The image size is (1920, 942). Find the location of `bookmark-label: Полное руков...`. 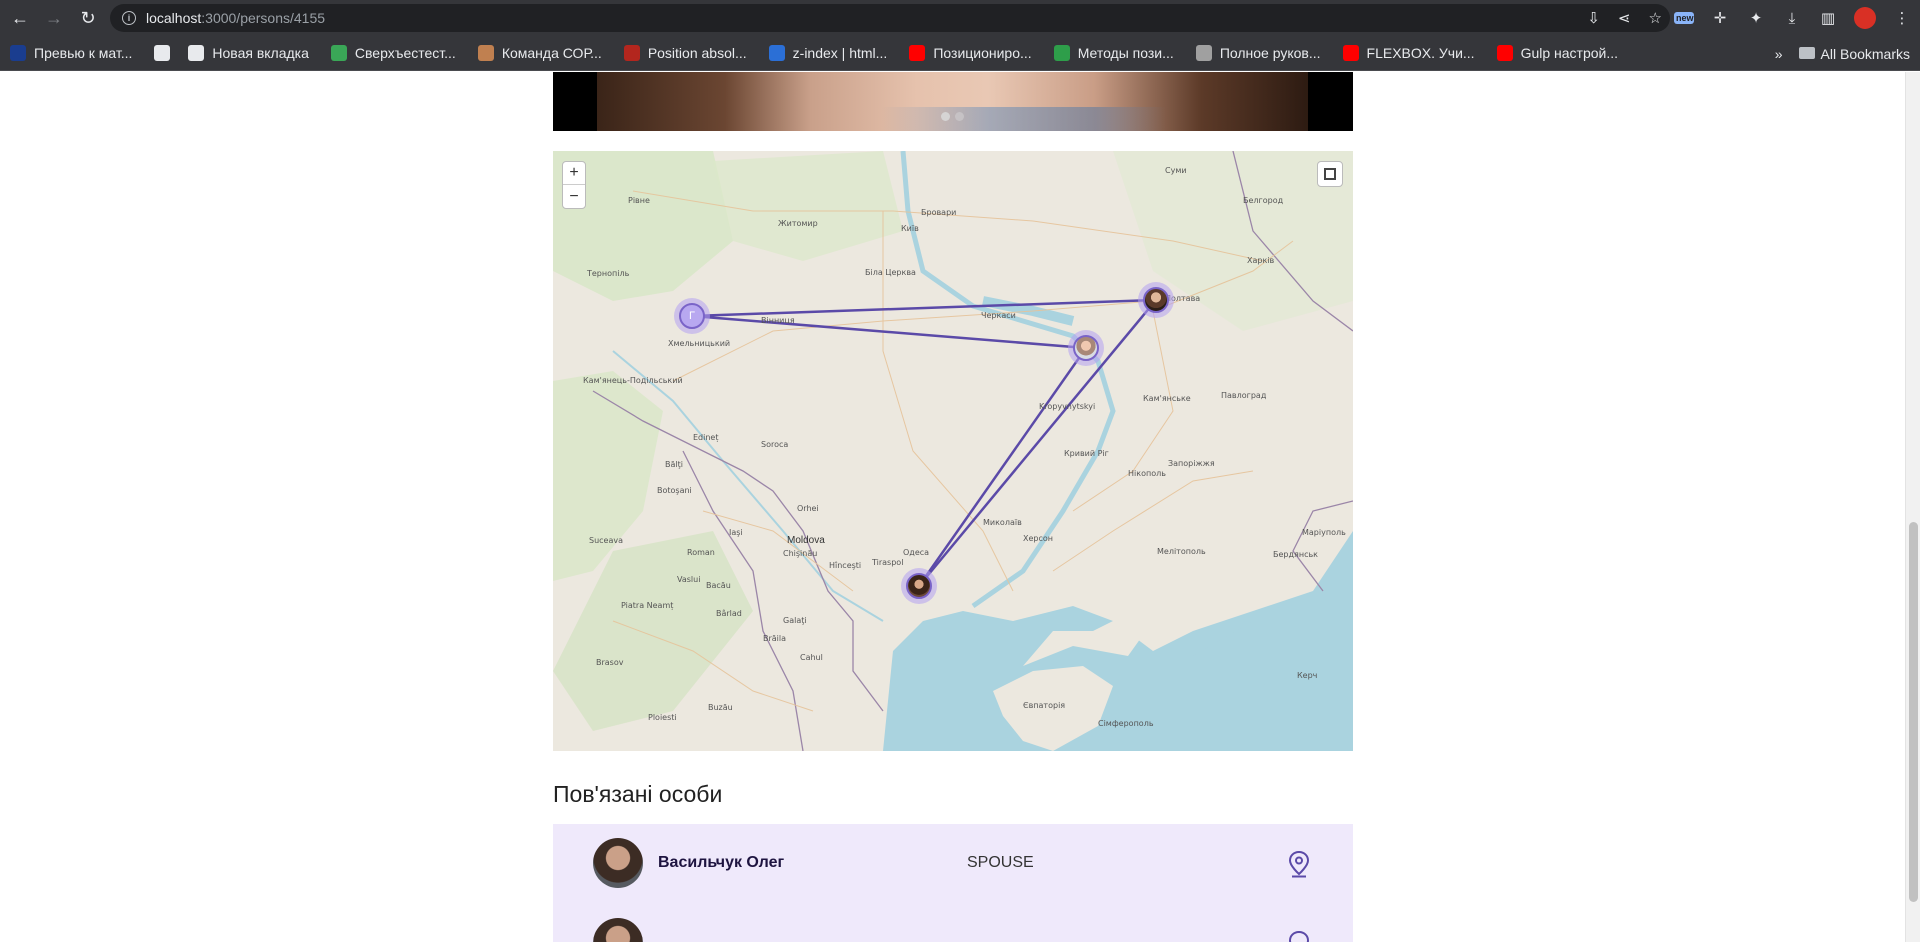

bookmark-label: Полное руков... is located at coordinates (1270, 53).